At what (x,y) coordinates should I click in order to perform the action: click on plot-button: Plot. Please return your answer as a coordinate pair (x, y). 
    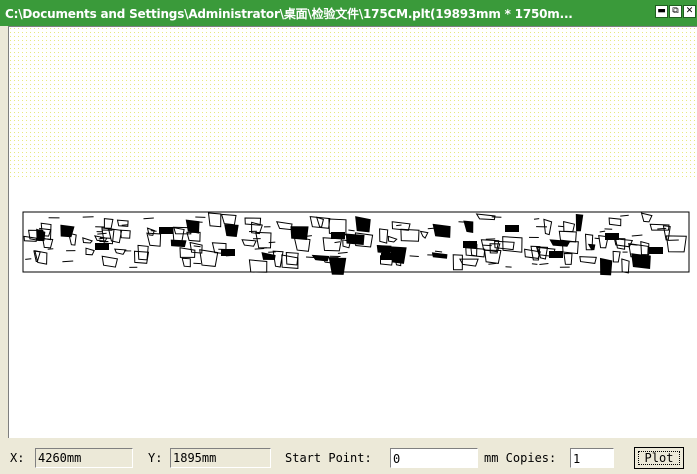
    Looking at the image, I should click on (659, 458).